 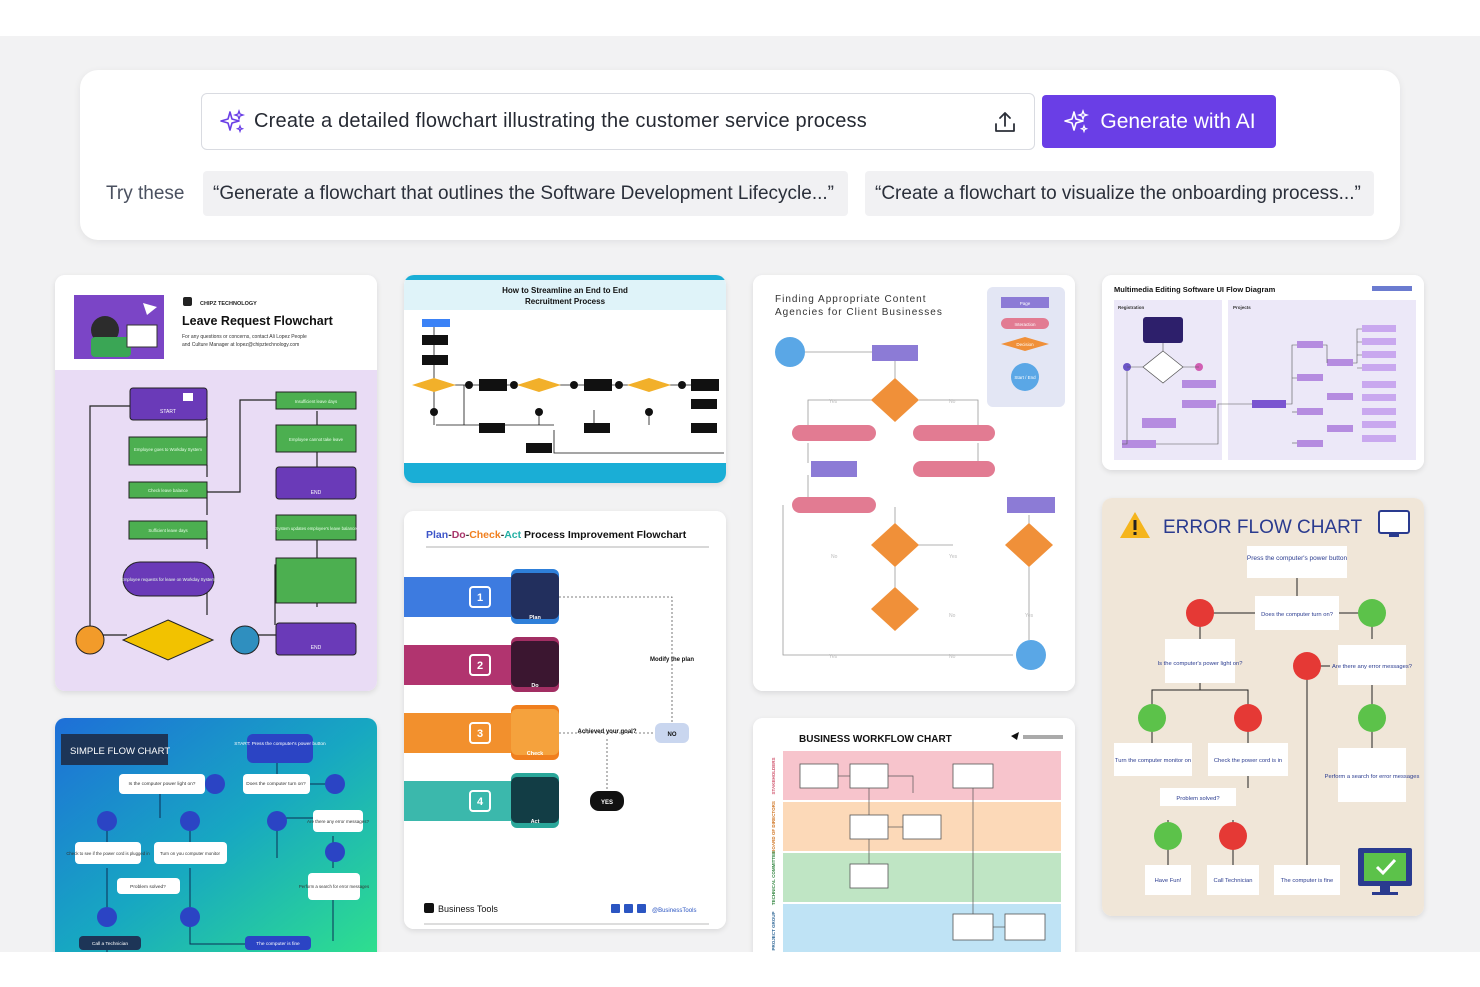 I want to click on error-node-search: Perform a search for error messages, so click(x=1372, y=777).